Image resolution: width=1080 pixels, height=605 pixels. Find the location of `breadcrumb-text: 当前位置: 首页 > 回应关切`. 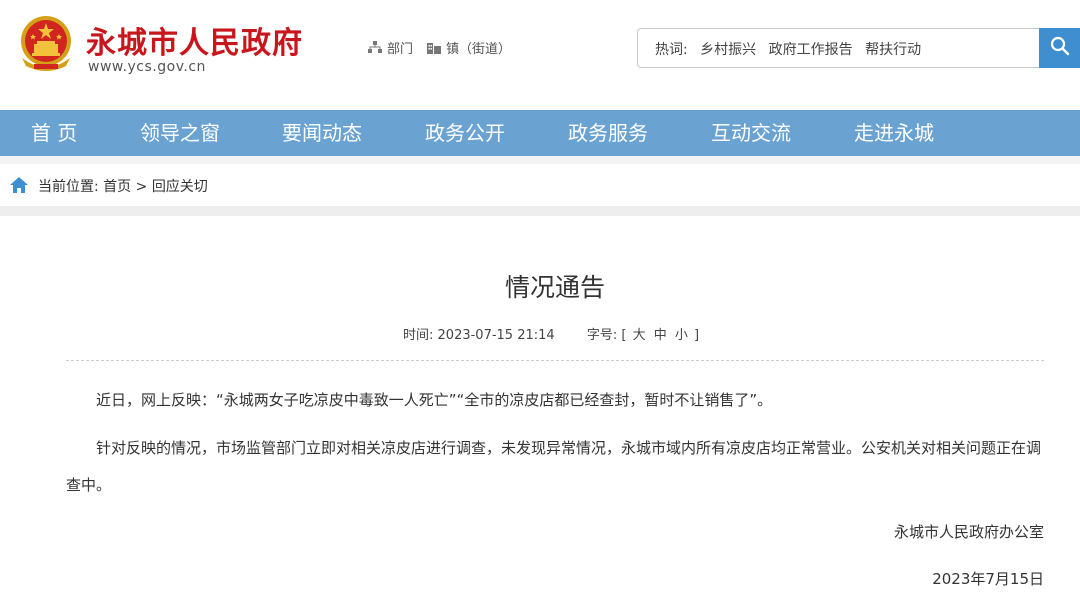

breadcrumb-text: 当前位置: 首页 > 回应关切 is located at coordinates (123, 186).